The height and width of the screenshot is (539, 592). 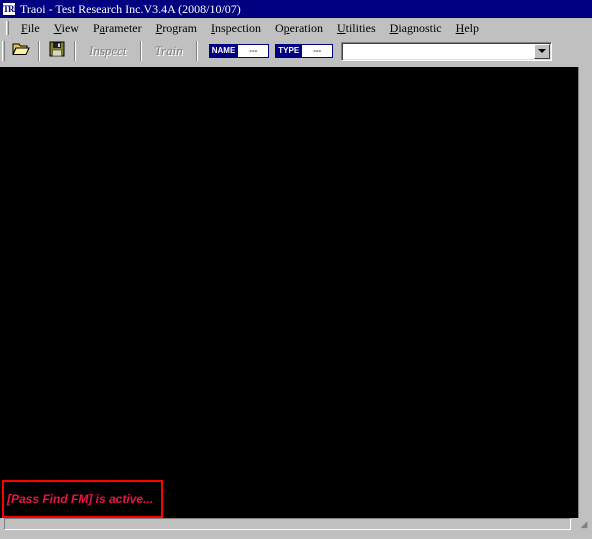 I want to click on menu-item-program-rest: rogram, so click(x=179, y=27).